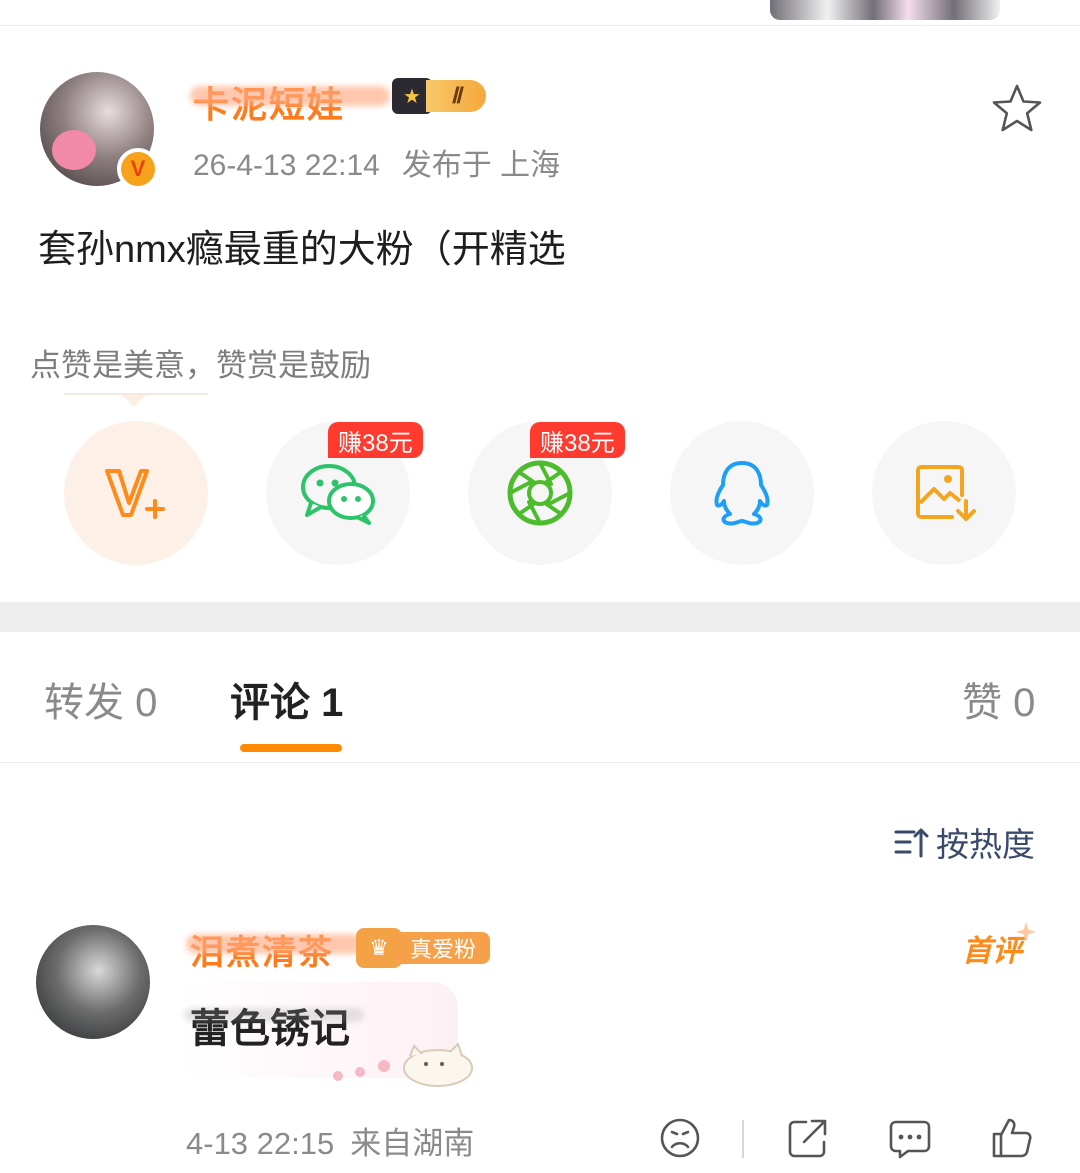 This screenshot has height=1173, width=1080. Describe the element at coordinates (443, 948) in the screenshot. I see `fan-badge-label: 真爱粉` at that location.